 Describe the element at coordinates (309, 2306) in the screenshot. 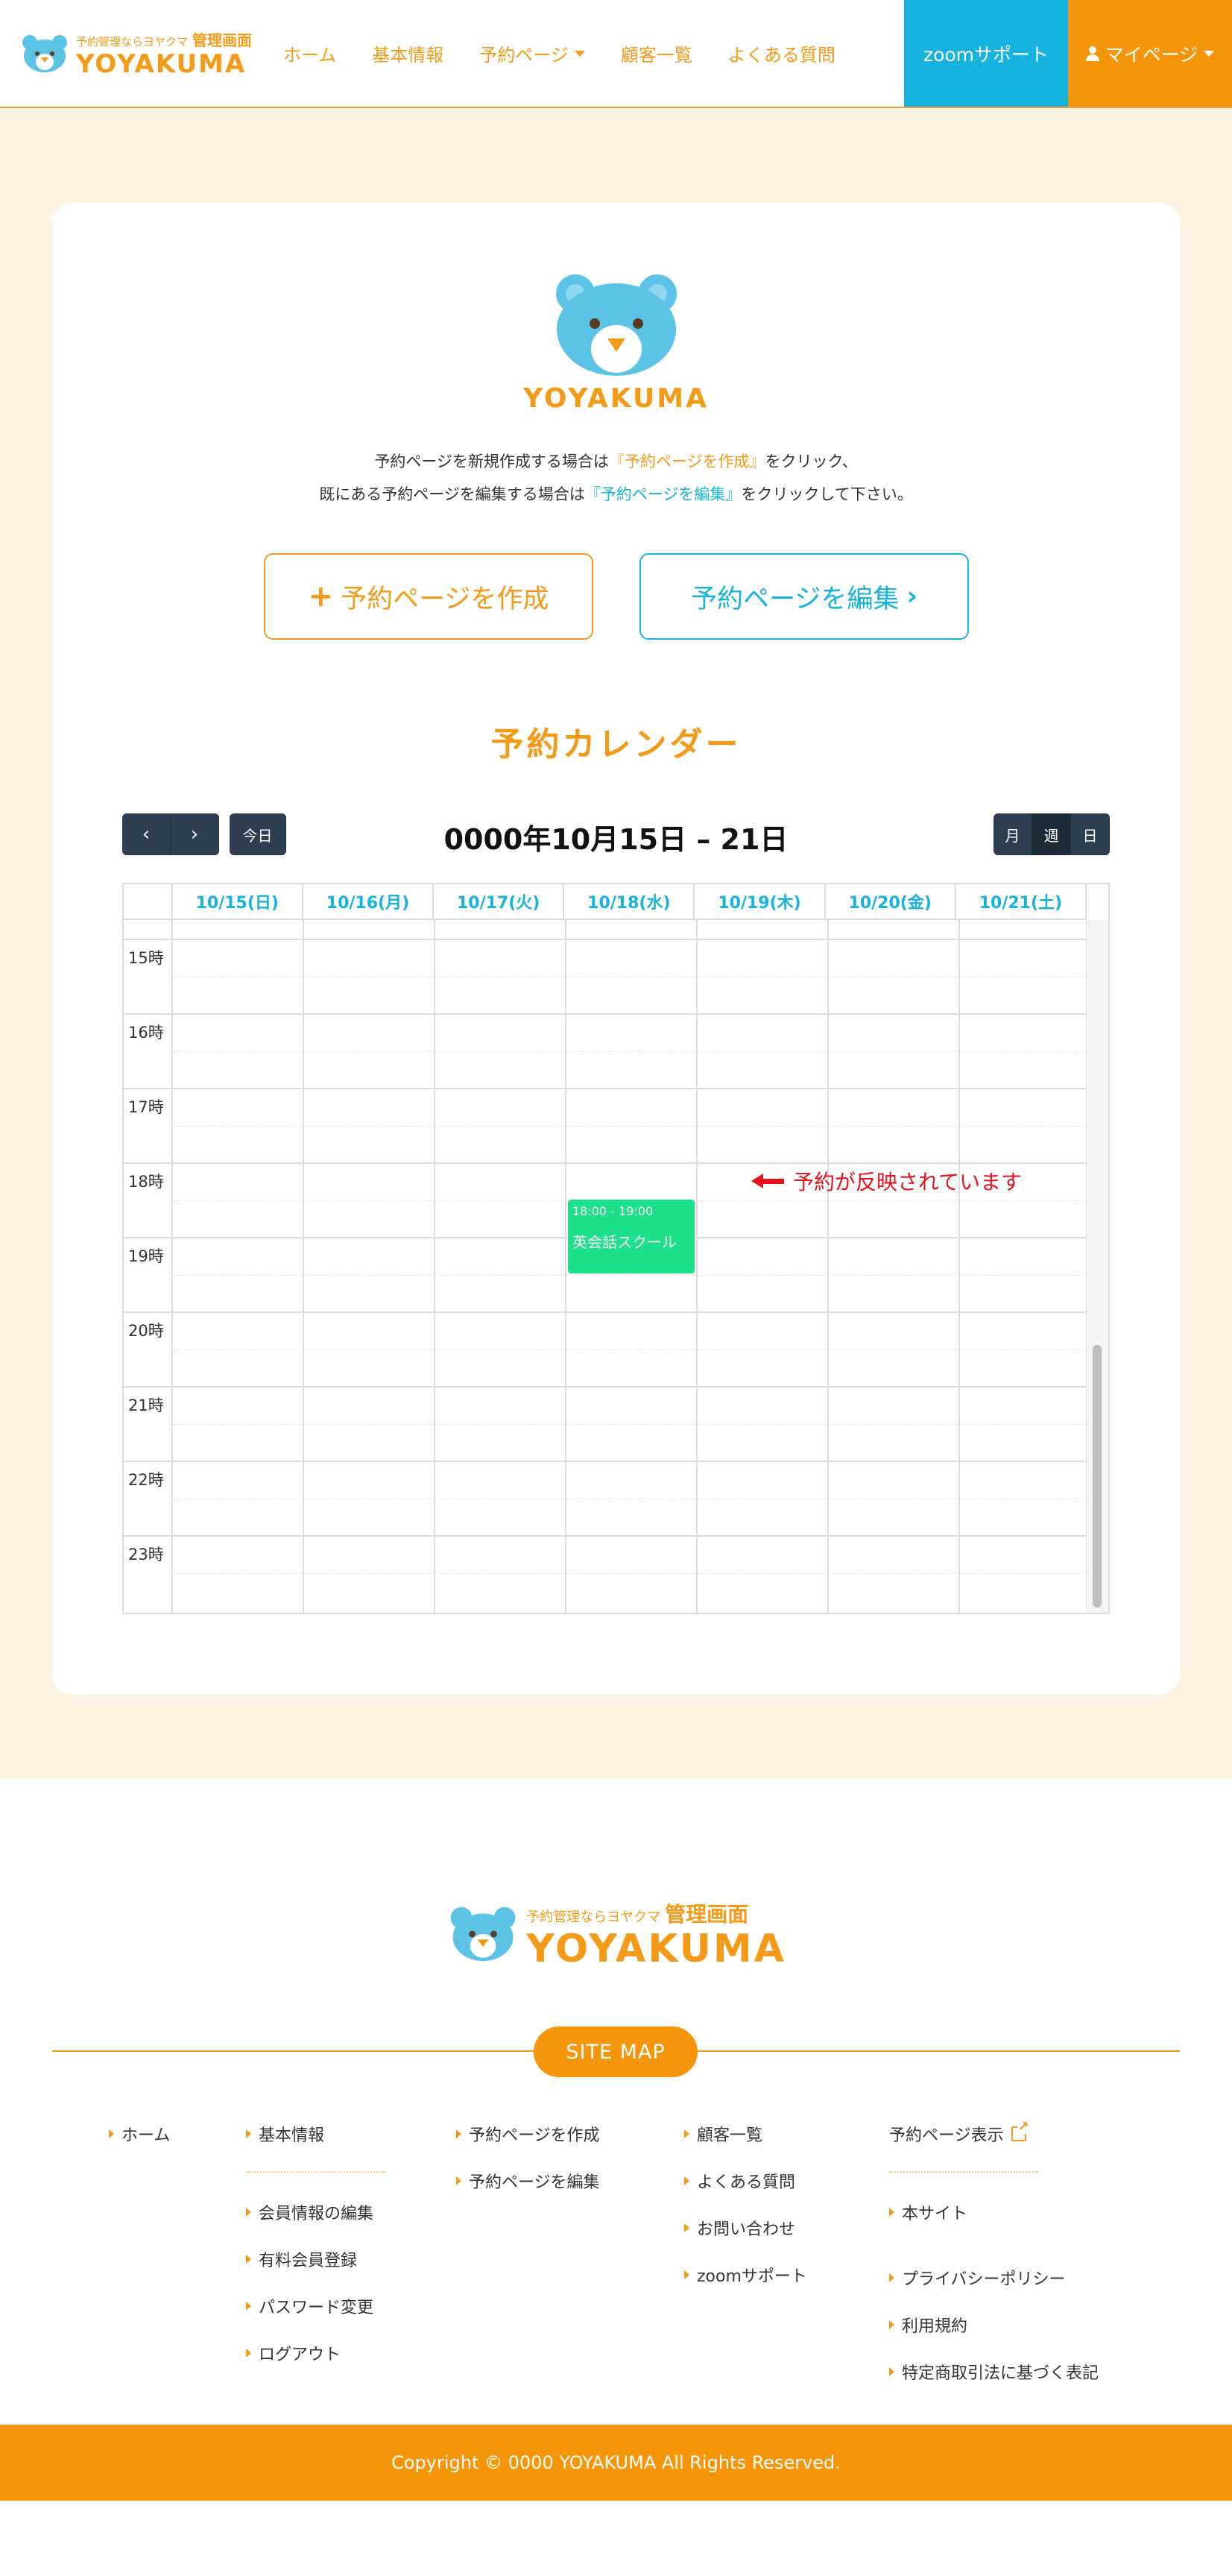

I see `footer-link-password: パスワード変更` at that location.